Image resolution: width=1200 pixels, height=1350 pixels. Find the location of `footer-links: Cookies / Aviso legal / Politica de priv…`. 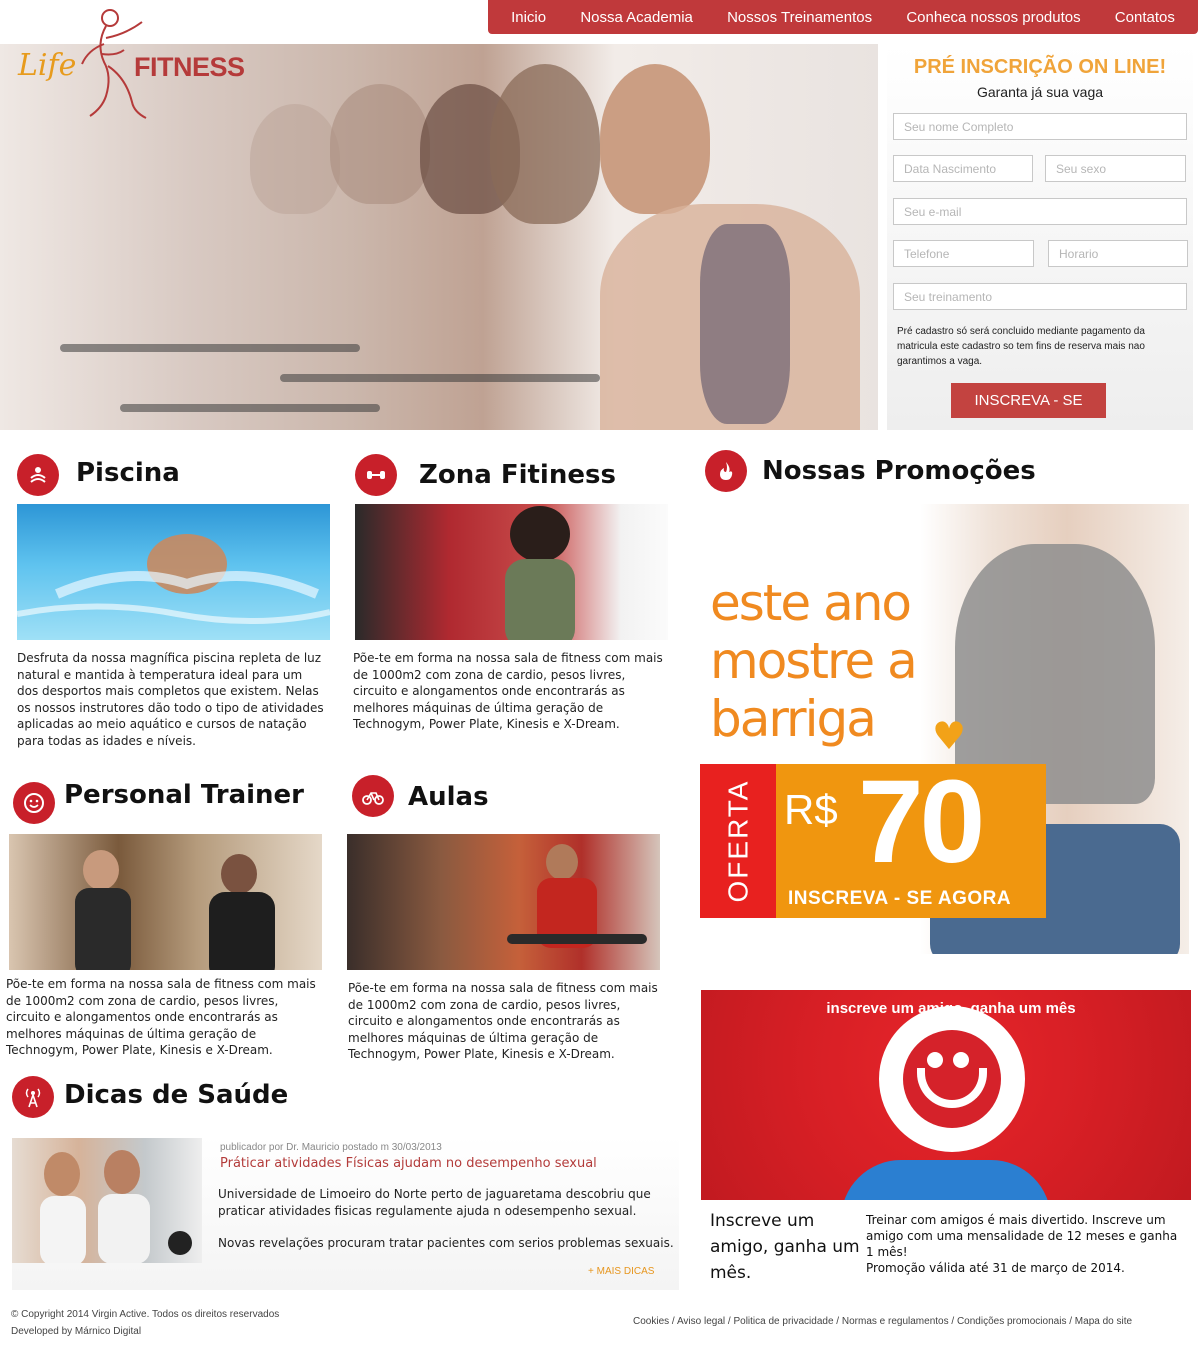

footer-links: Cookies / Aviso legal / Politica de priv… is located at coordinates (883, 1321).